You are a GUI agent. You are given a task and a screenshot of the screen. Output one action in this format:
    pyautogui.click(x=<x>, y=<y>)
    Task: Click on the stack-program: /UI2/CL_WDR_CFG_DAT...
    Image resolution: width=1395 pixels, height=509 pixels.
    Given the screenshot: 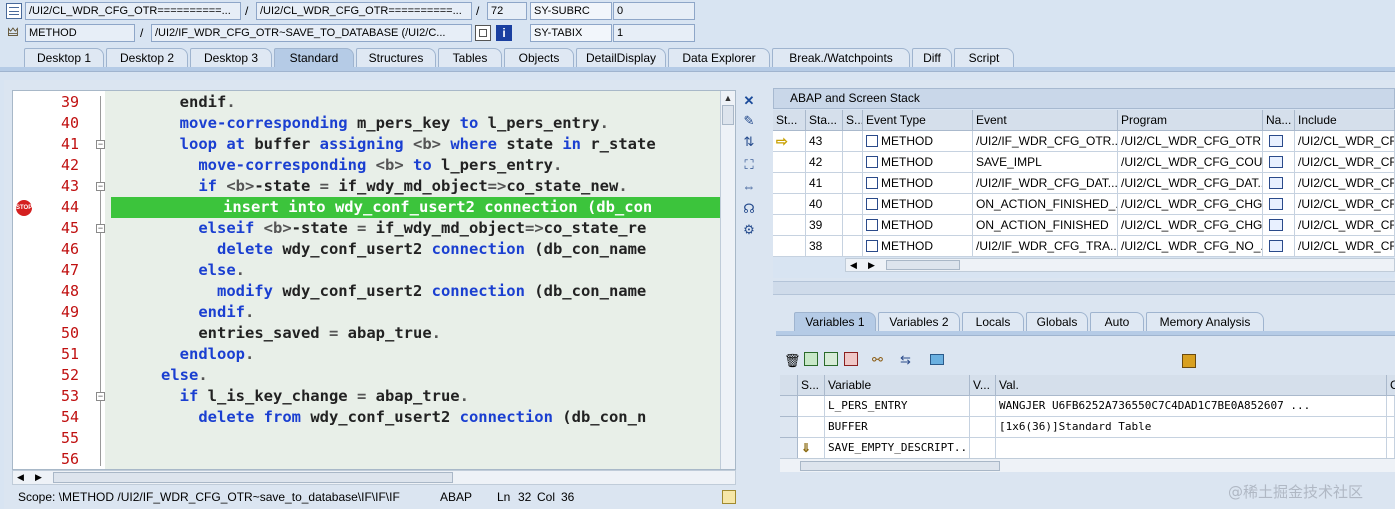 What is the action you would take?
    pyautogui.click(x=1190, y=183)
    